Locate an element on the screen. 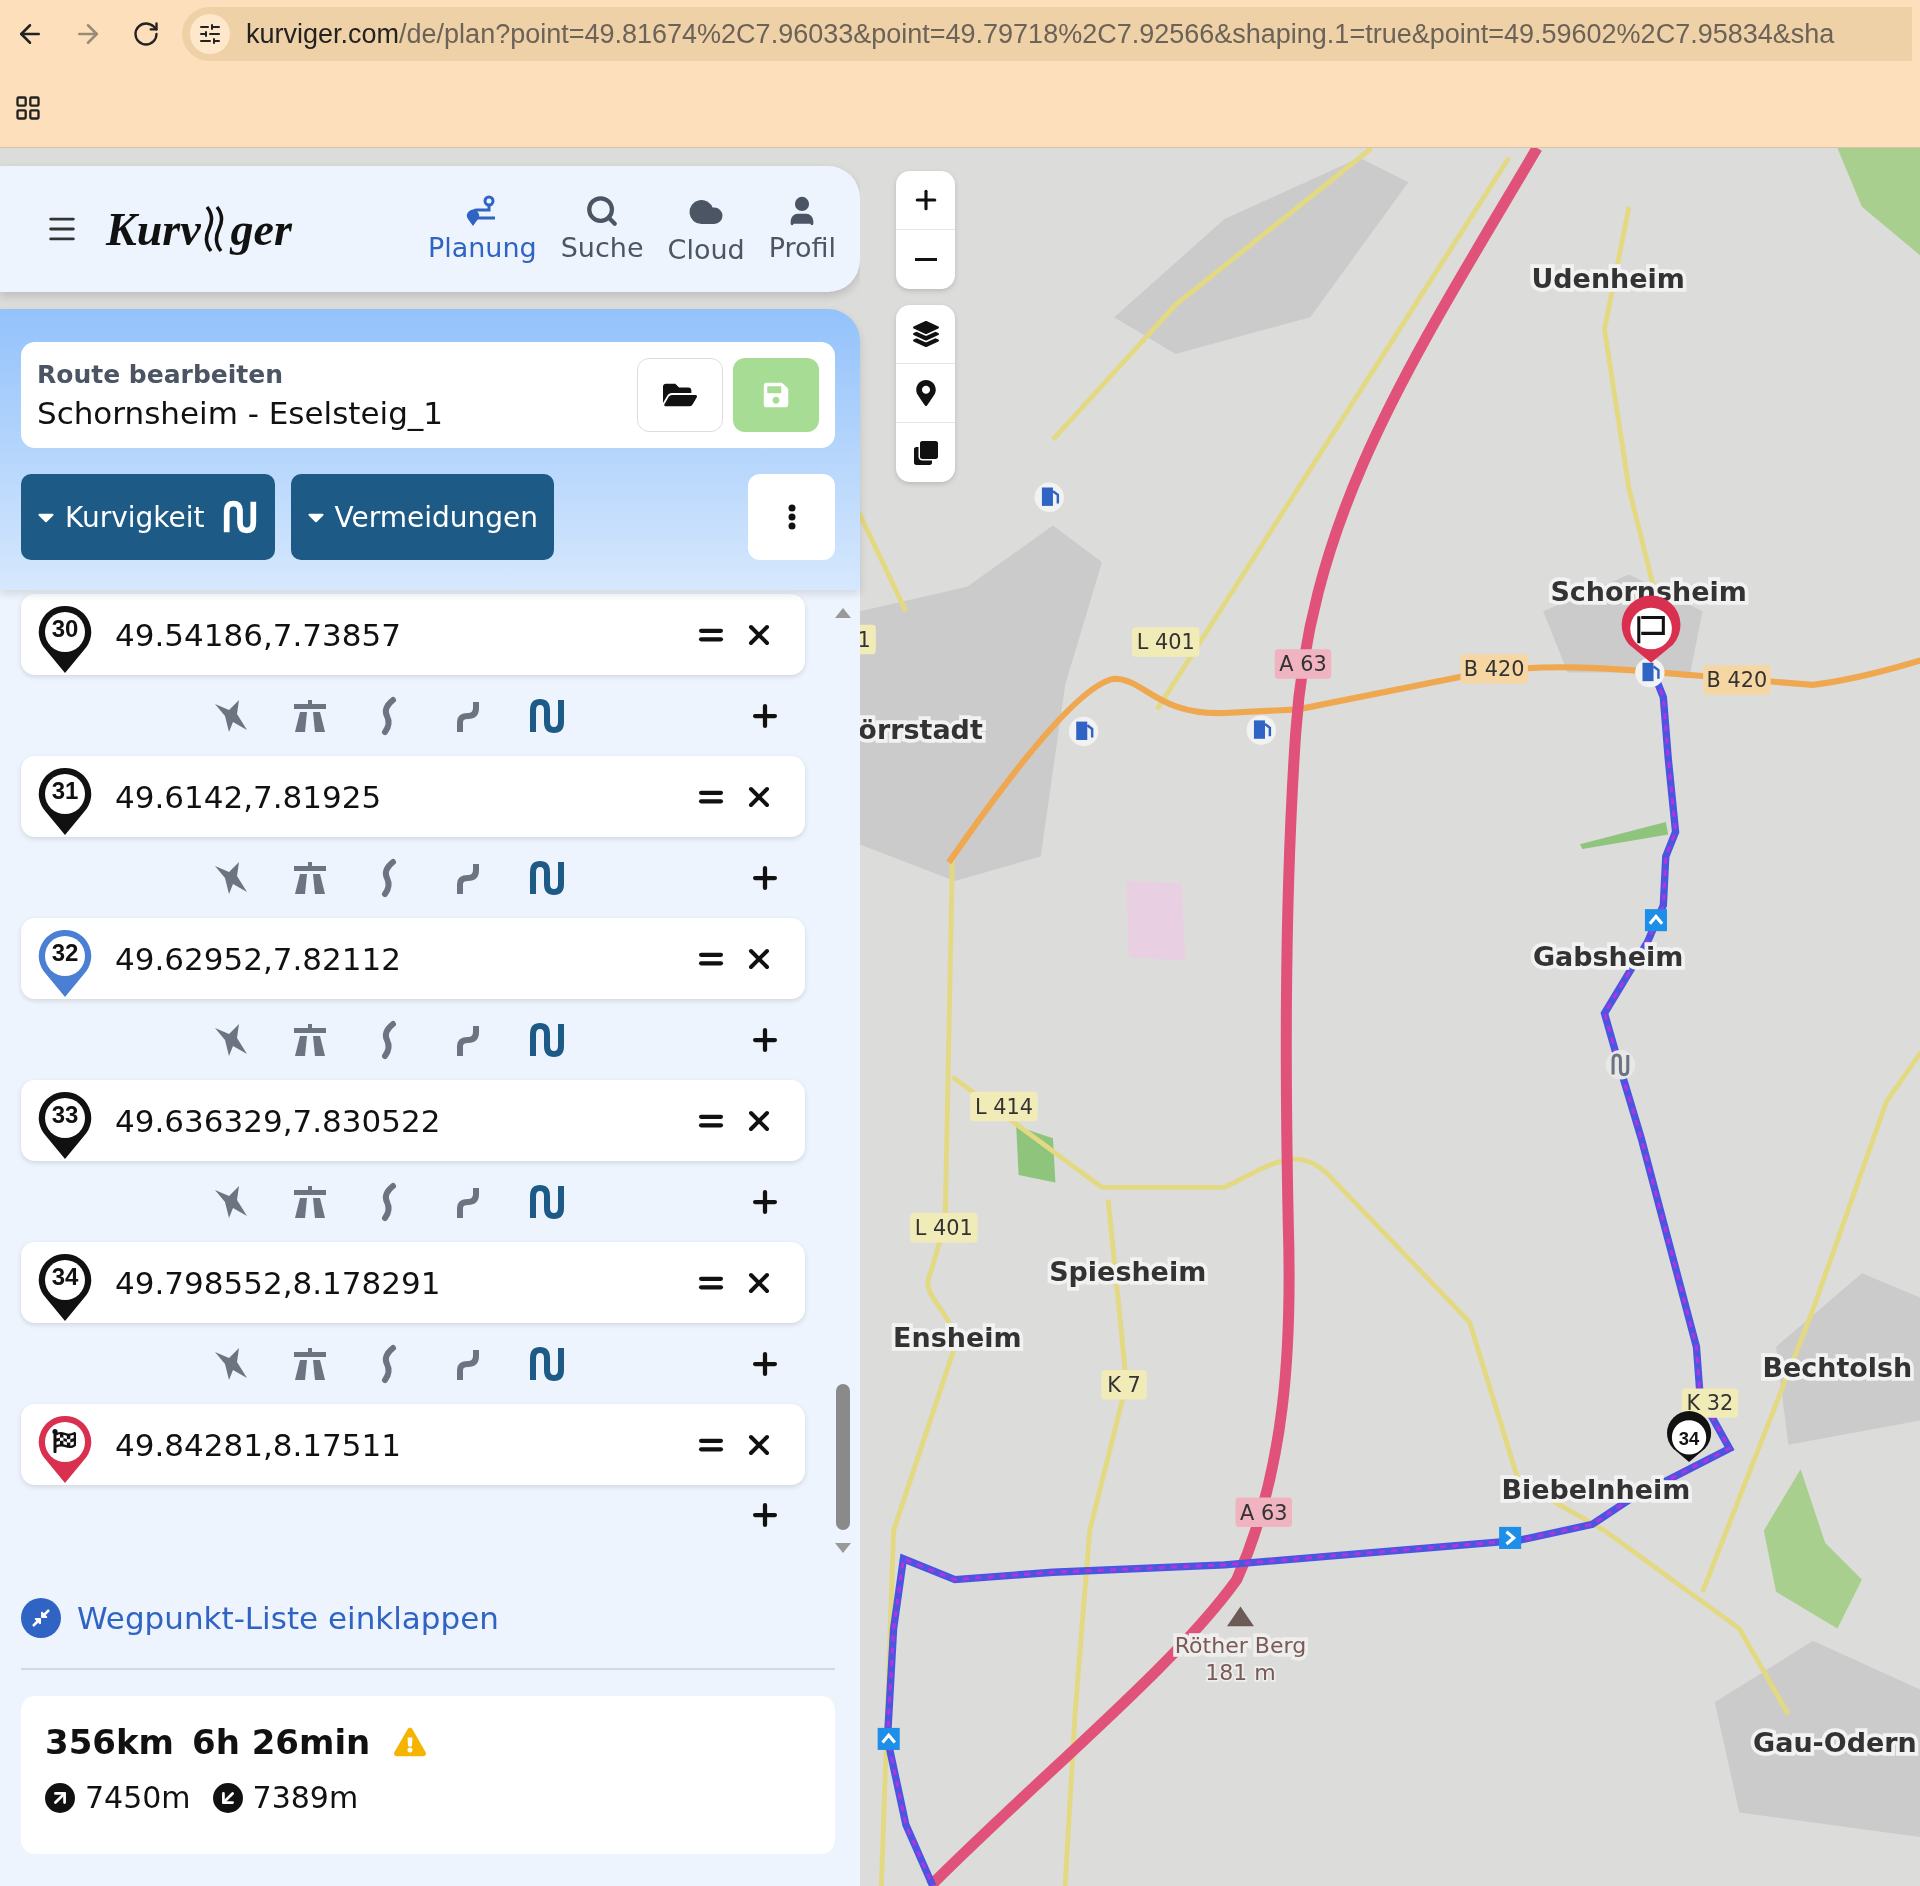 The height and width of the screenshot is (1886, 1920). waypoint-card: 32 49.62952,7.82112 is located at coordinates (413, 958).